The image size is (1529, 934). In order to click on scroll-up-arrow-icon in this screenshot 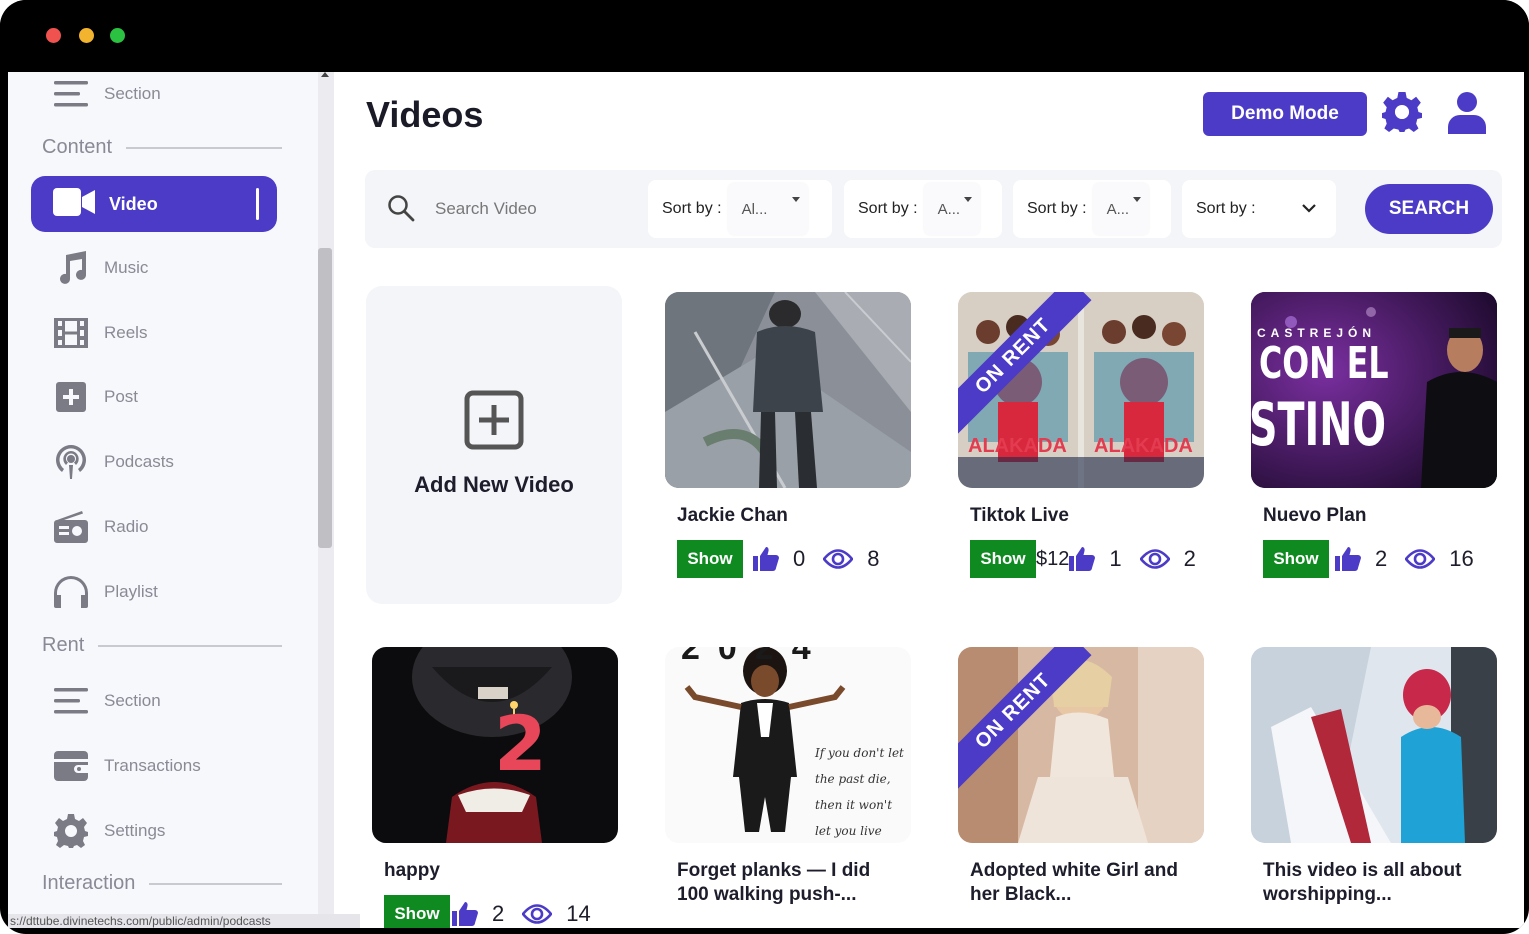, I will do `click(325, 74)`.